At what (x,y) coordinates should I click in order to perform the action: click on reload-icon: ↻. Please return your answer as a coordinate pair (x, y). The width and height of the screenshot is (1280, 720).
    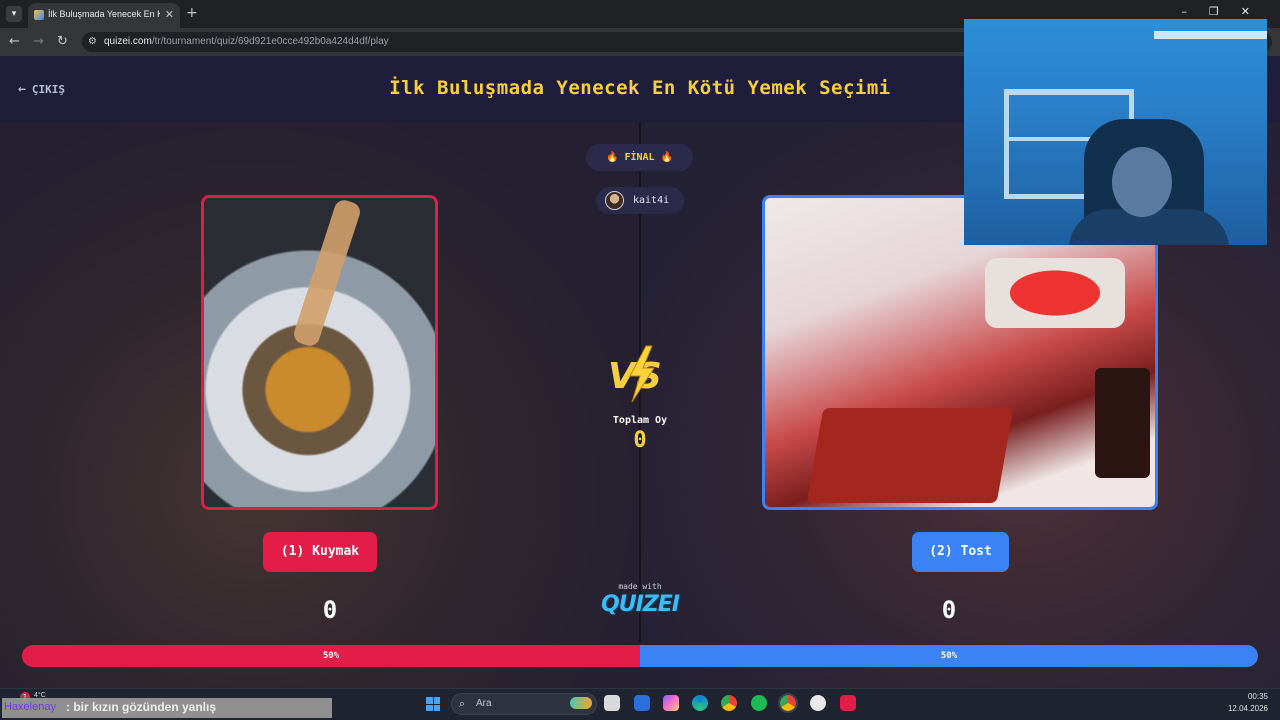
    Looking at the image, I should click on (62, 41).